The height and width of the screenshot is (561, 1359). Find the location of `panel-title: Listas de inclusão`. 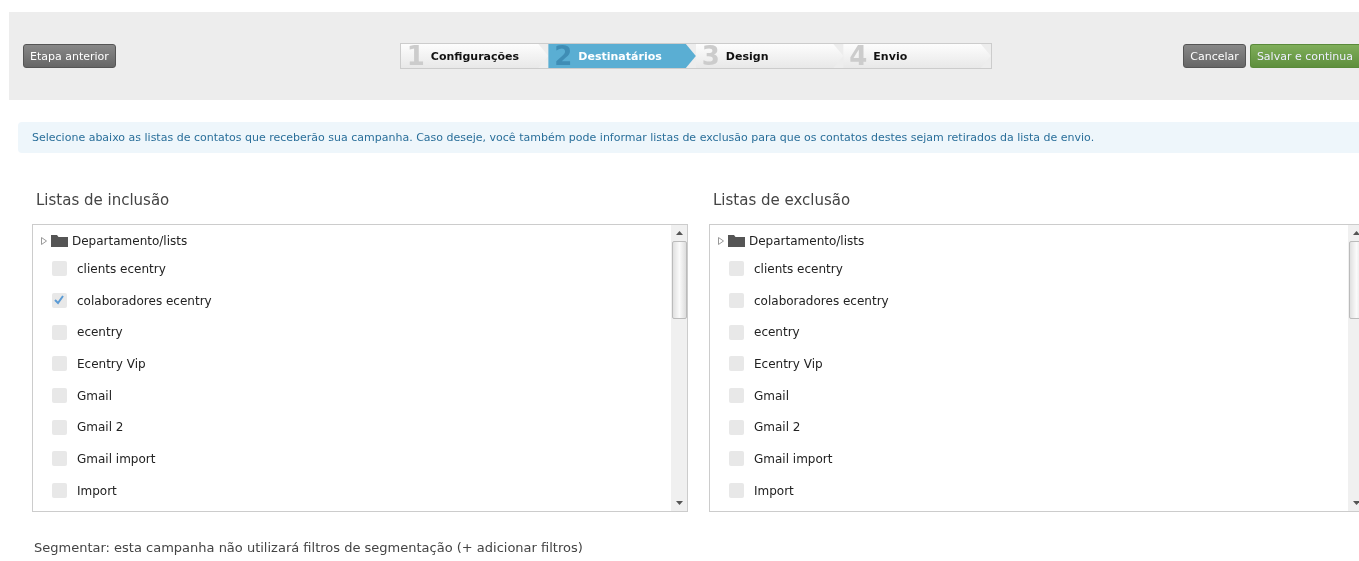

panel-title: Listas de inclusão is located at coordinates (103, 200).